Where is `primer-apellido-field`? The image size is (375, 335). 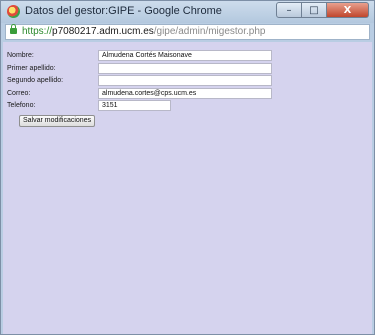 primer-apellido-field is located at coordinates (185, 68).